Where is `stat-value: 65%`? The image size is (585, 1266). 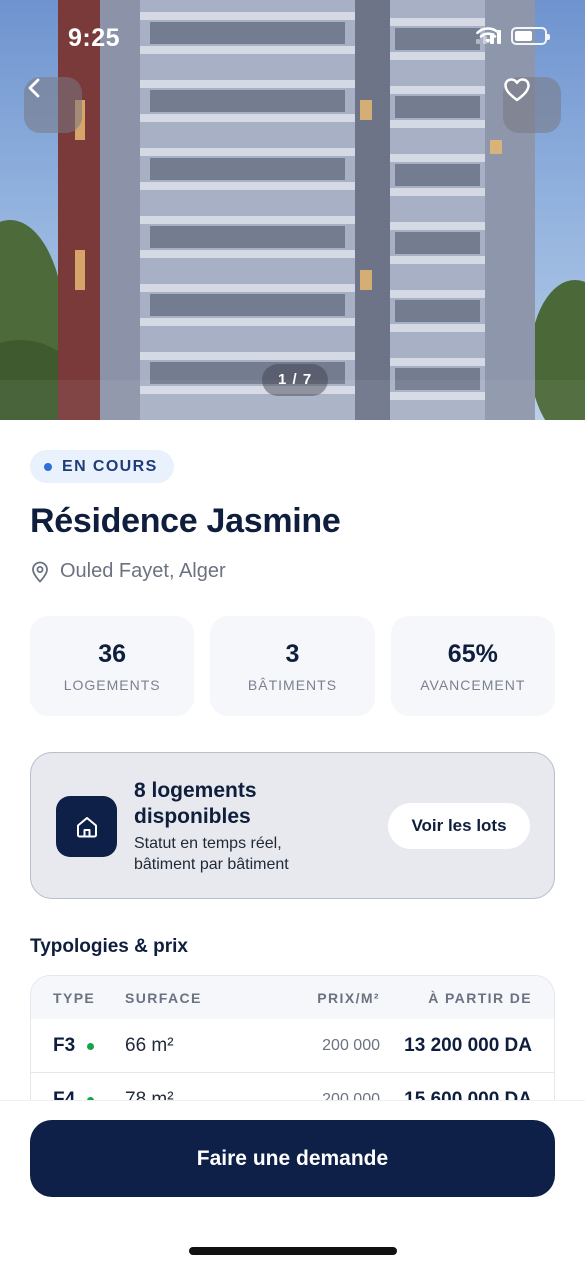
stat-value: 65% is located at coordinates (472, 653).